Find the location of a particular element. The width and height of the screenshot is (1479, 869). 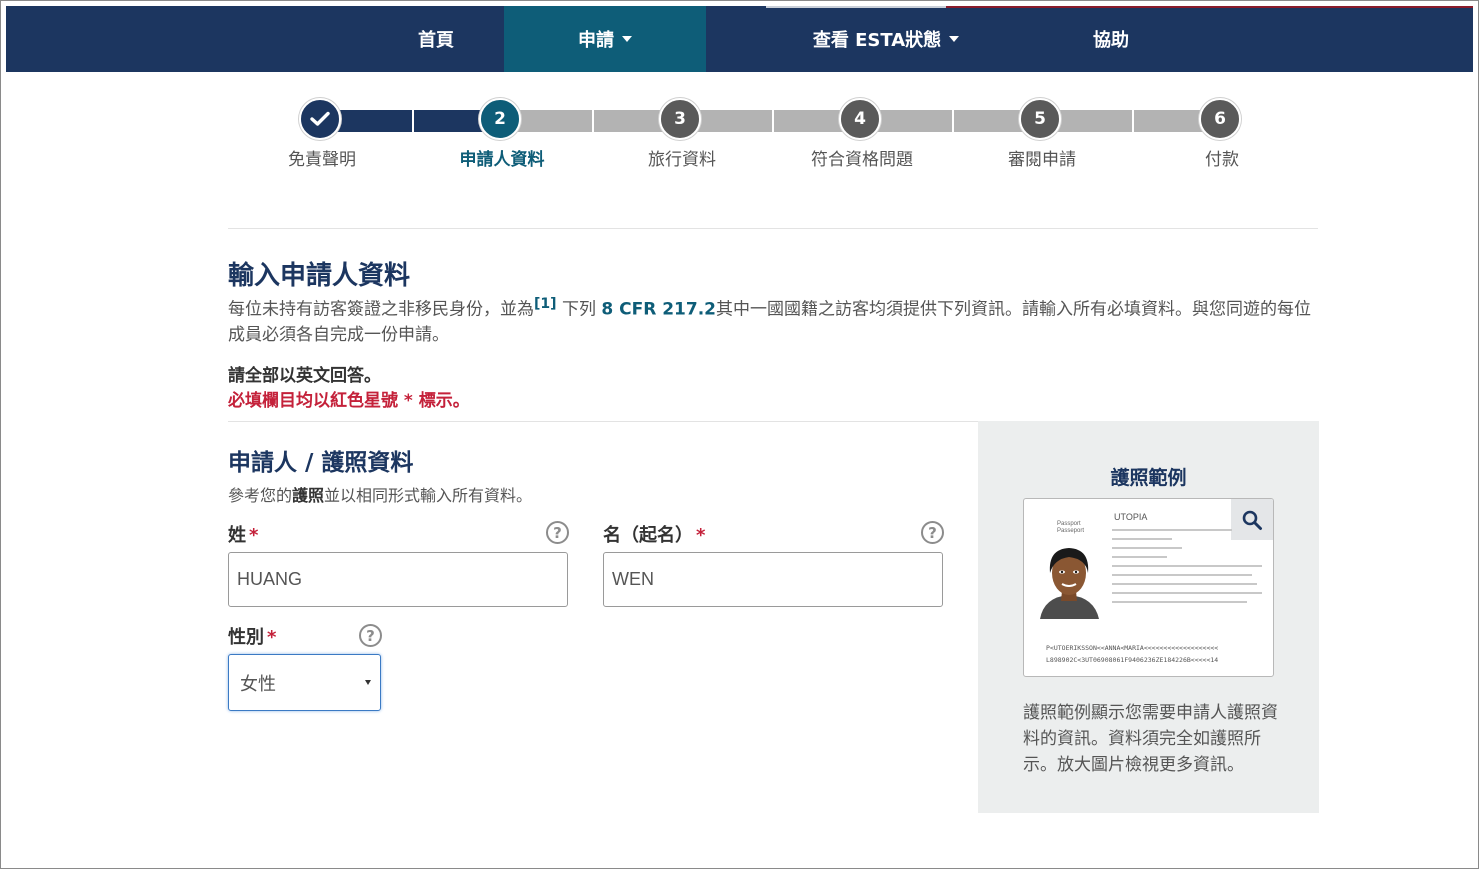

caret-down-icon is located at coordinates (368, 682).